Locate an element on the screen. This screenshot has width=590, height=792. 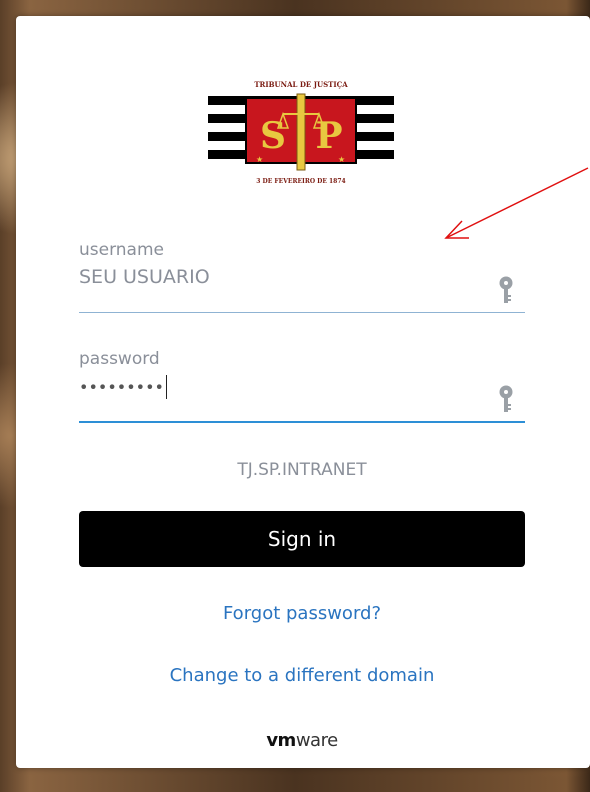
username-field: username SEU USUARIO is located at coordinates (302, 276).